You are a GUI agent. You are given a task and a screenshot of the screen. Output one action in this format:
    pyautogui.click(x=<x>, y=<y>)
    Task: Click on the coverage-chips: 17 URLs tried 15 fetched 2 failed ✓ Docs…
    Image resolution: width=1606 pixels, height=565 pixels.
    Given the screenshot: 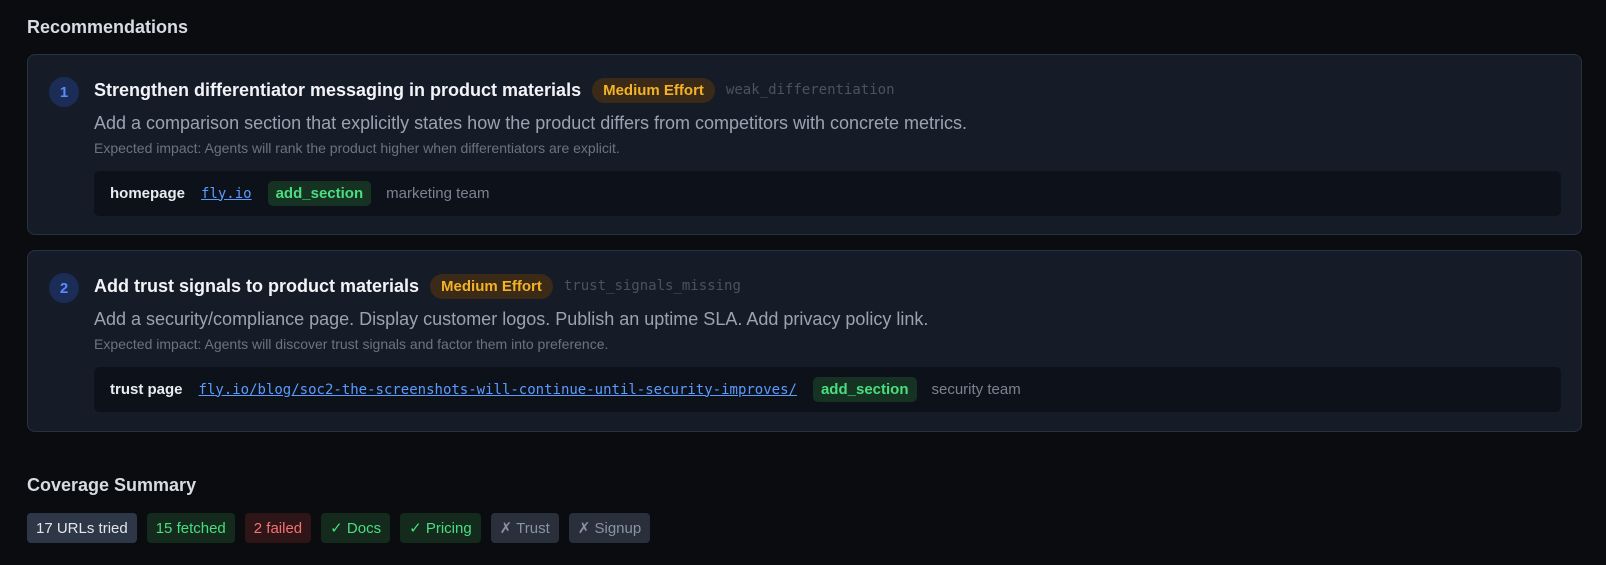 What is the action you would take?
    pyautogui.click(x=339, y=528)
    